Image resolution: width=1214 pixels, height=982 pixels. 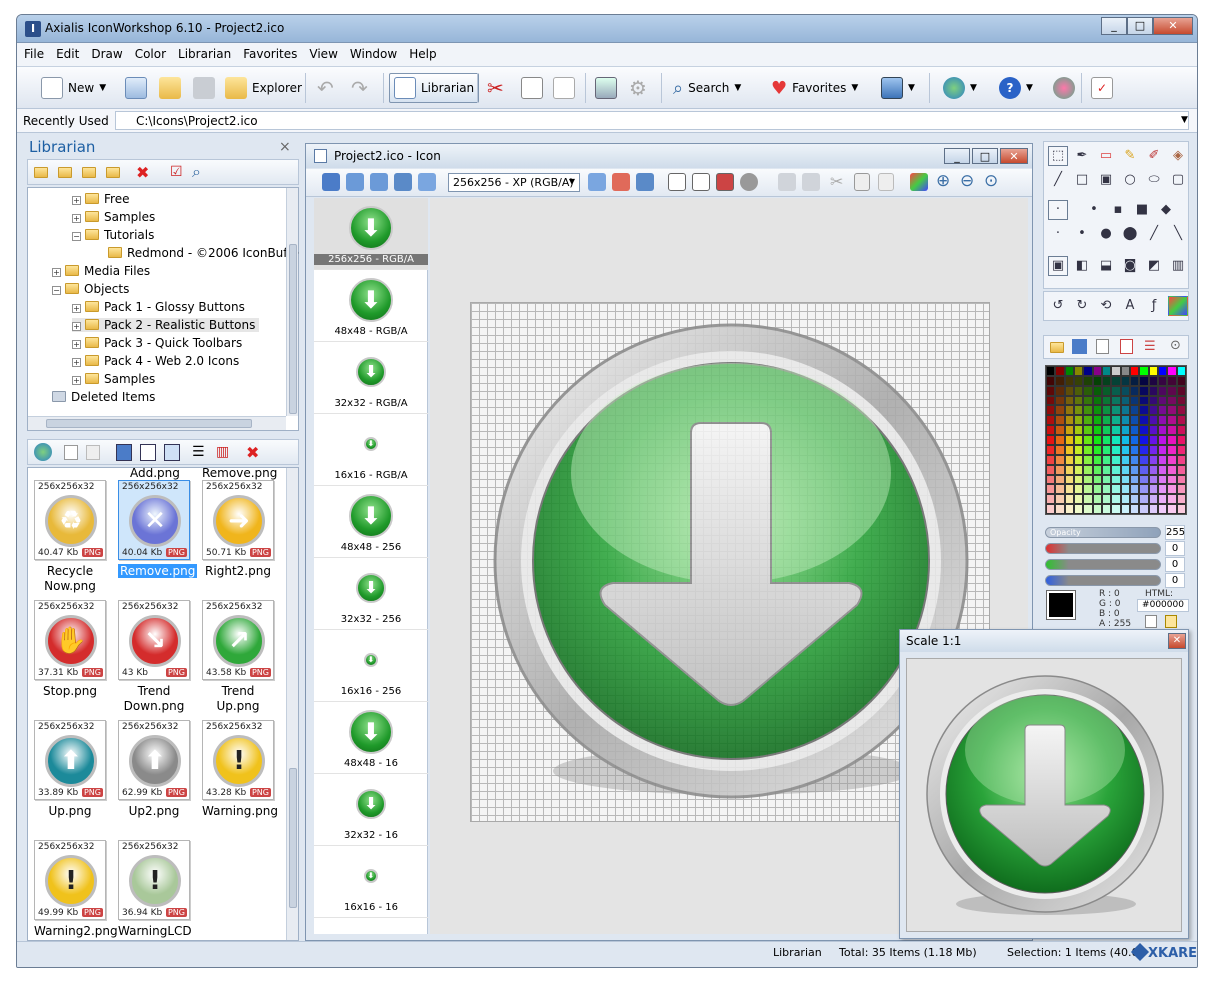 I want to click on effect-2-icon: ↻, so click(x=1082, y=306).